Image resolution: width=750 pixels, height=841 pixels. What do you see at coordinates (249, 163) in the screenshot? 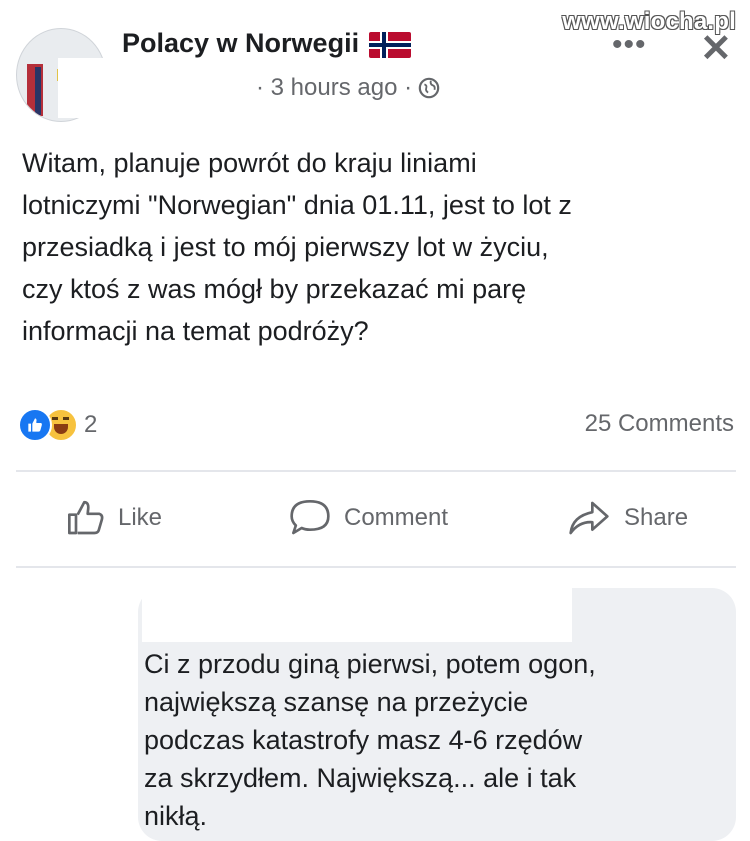
I see `post-line: Witam, planuje powrót do kraju liniami` at bounding box center [249, 163].